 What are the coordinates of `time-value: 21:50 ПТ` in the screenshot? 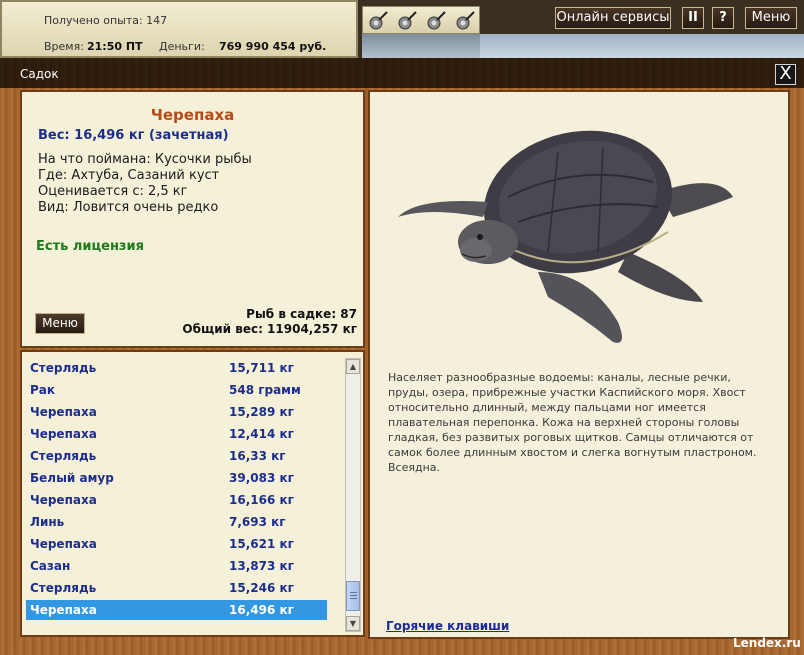 It's located at (115, 46).